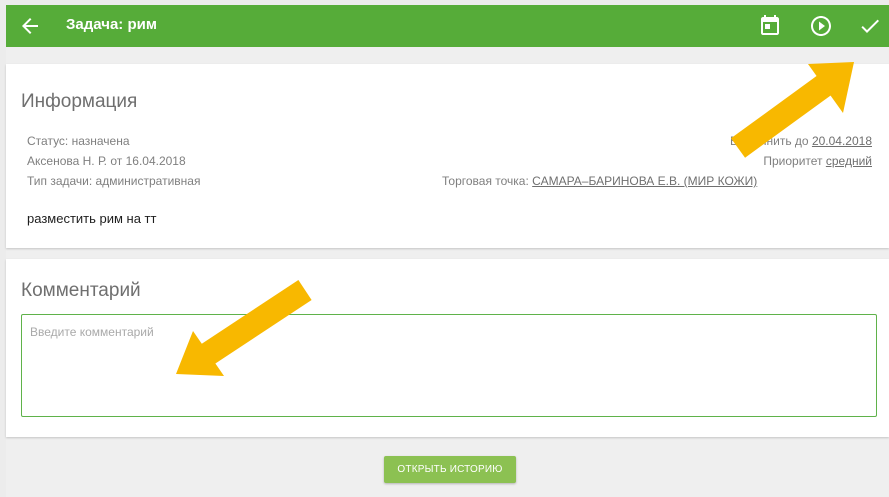 The image size is (889, 497). What do you see at coordinates (485, 181) in the screenshot?
I see `outlet-label: Торговая точка:` at bounding box center [485, 181].